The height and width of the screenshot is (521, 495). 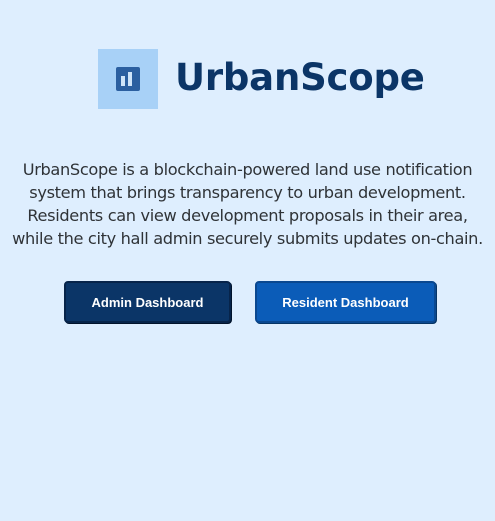 I want to click on bar-chart-icon, so click(x=128, y=79).